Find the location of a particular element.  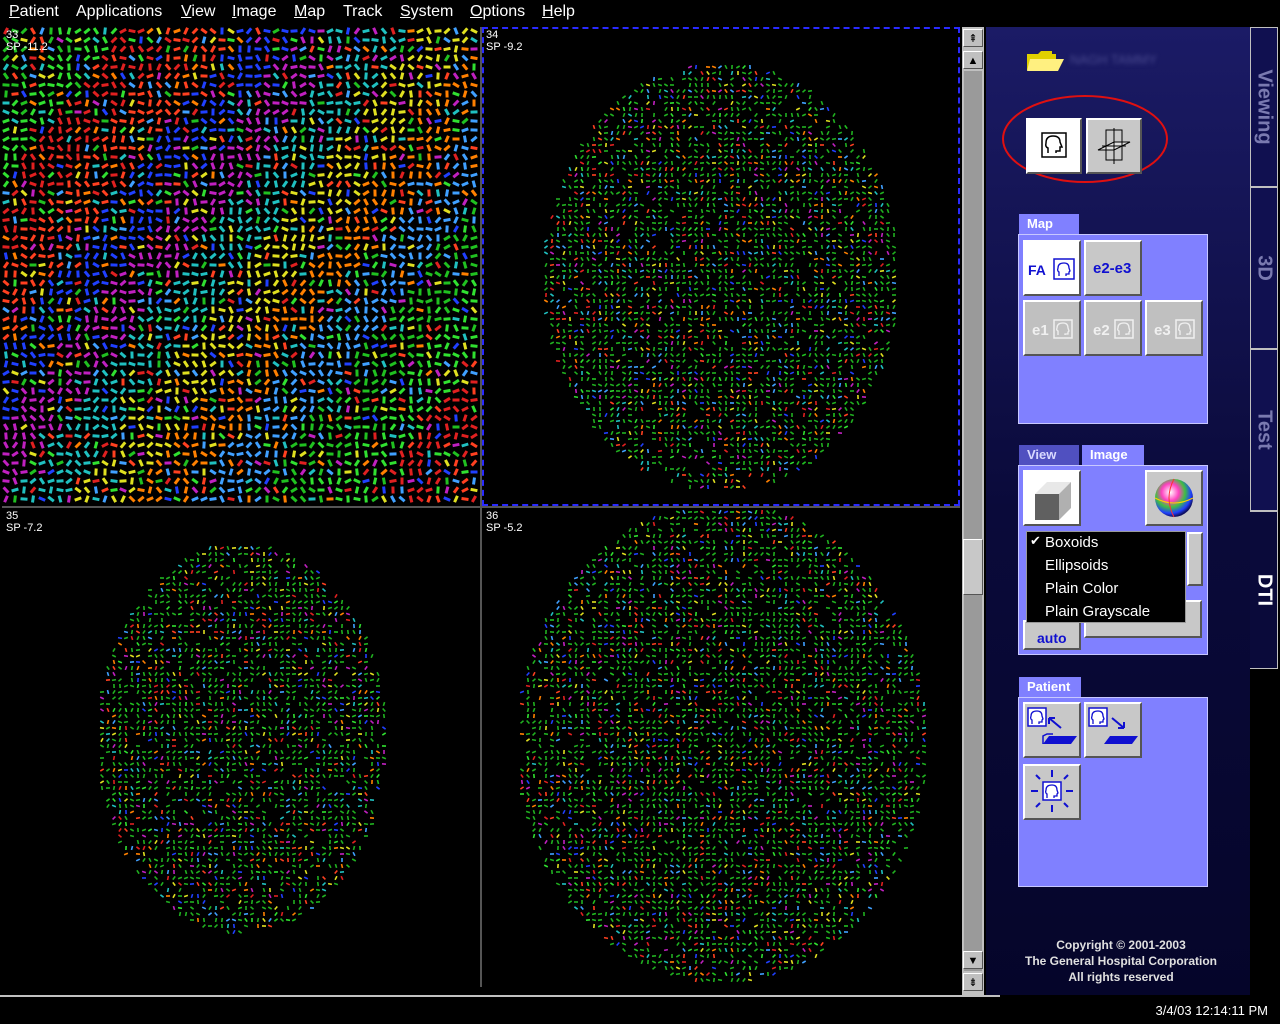

menu-applications: Applications is located at coordinates (119, 12).